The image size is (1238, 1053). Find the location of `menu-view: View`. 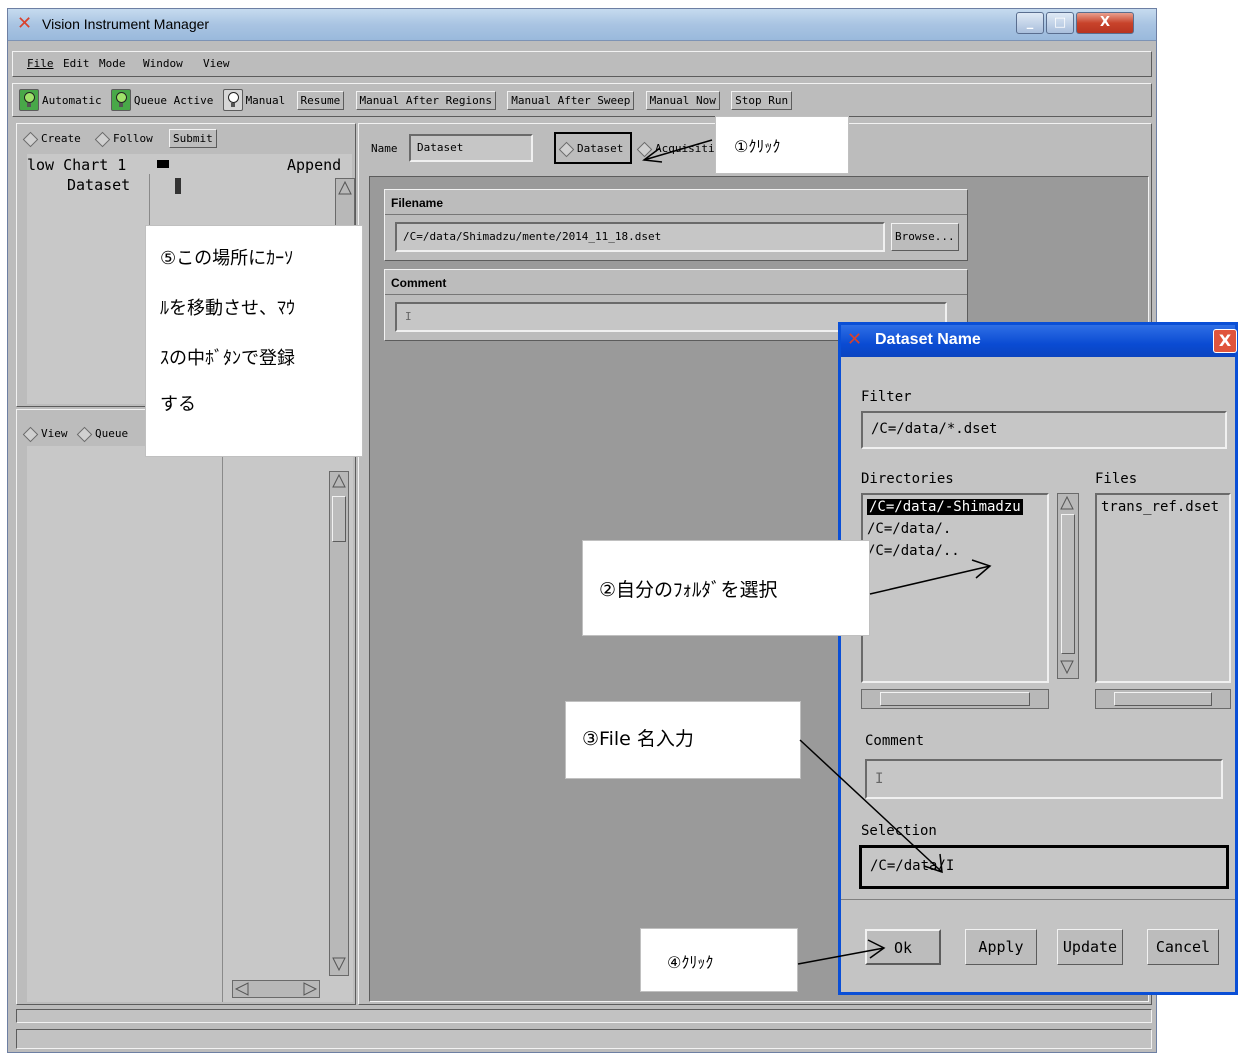

menu-view: View is located at coordinates (216, 63).